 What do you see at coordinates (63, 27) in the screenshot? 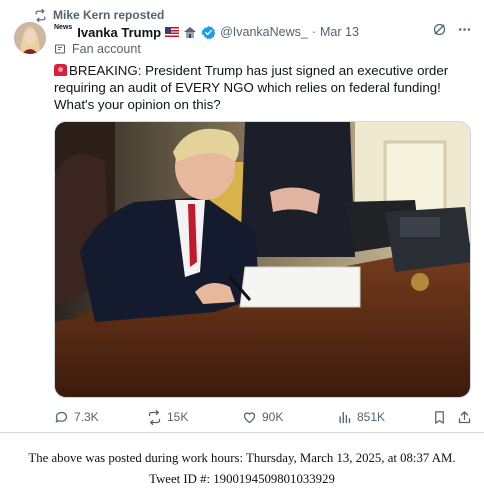
I see `news-tag: News` at bounding box center [63, 27].